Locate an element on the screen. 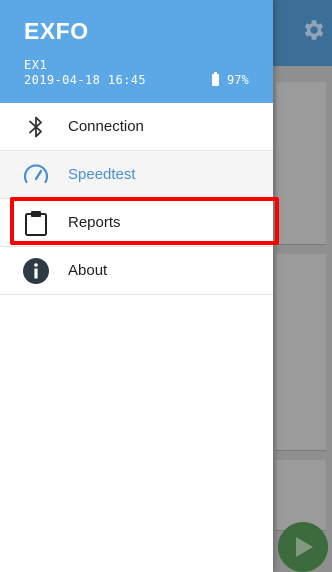 This screenshot has width=332, height=572. device-datetime: 2019-04-18 16:45 is located at coordinates (85, 80).